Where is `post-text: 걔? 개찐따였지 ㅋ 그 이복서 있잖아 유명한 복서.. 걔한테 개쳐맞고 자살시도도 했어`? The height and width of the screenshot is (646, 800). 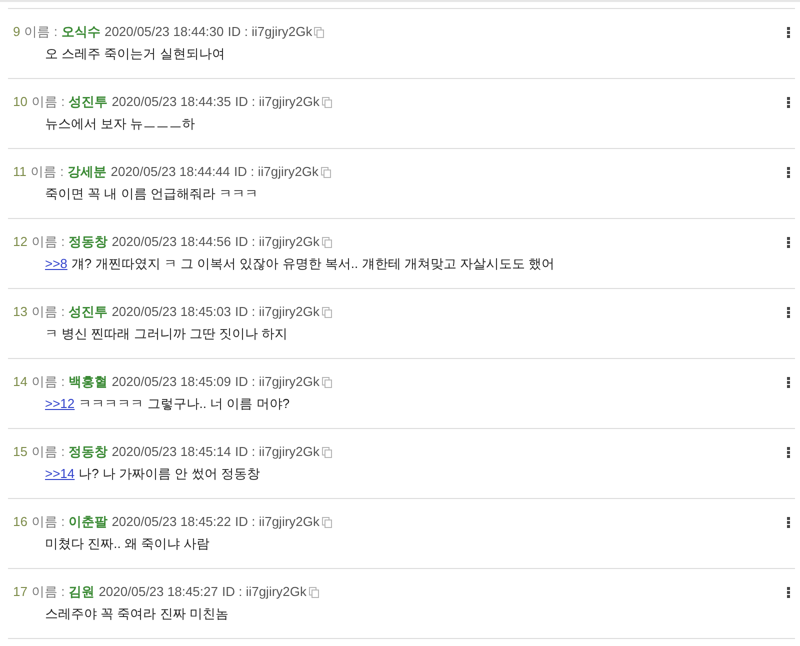 post-text: 걔? 개찐따였지 ㅋ 그 이복서 있잖아 유명한 복서.. 걔한테 개쳐맞고 자살시도도 했어 is located at coordinates (313, 264).